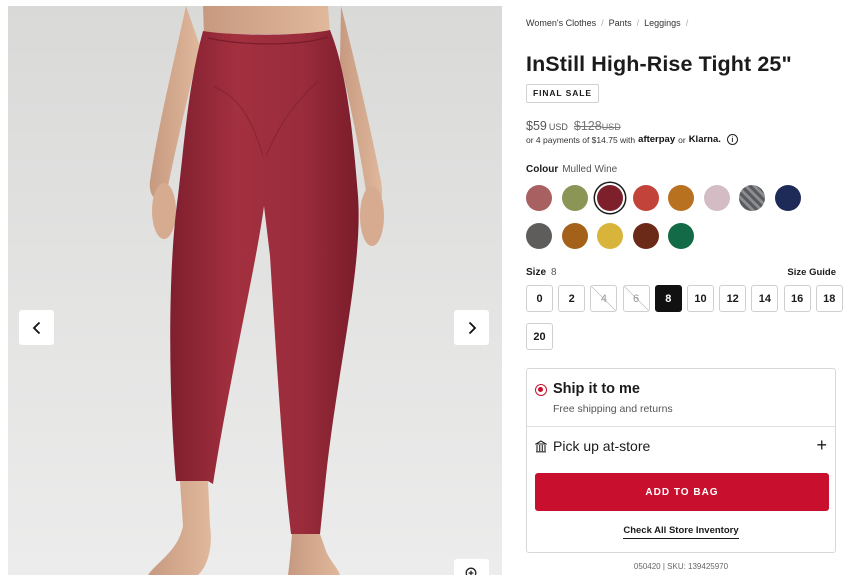  I want to click on check-inventory-row: Check All Store Inventory, so click(681, 532).